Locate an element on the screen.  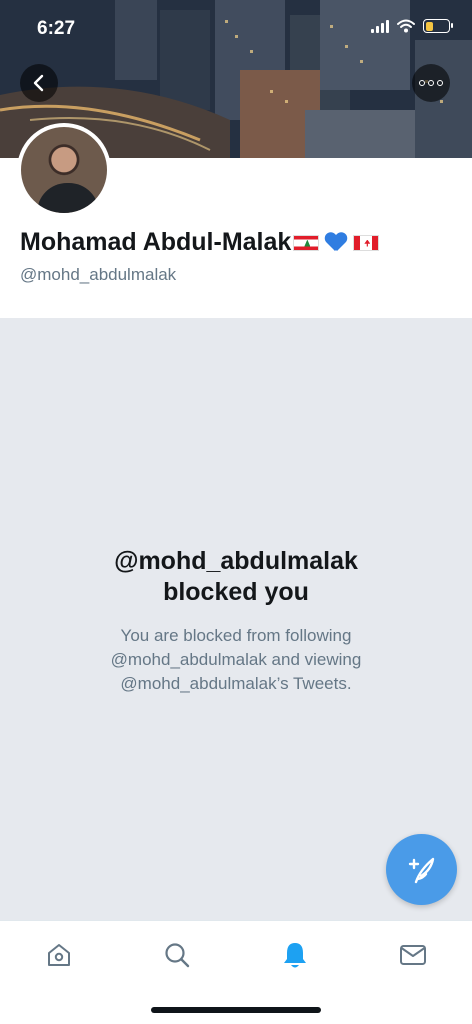
battery-level is located at coordinates (429, 26).